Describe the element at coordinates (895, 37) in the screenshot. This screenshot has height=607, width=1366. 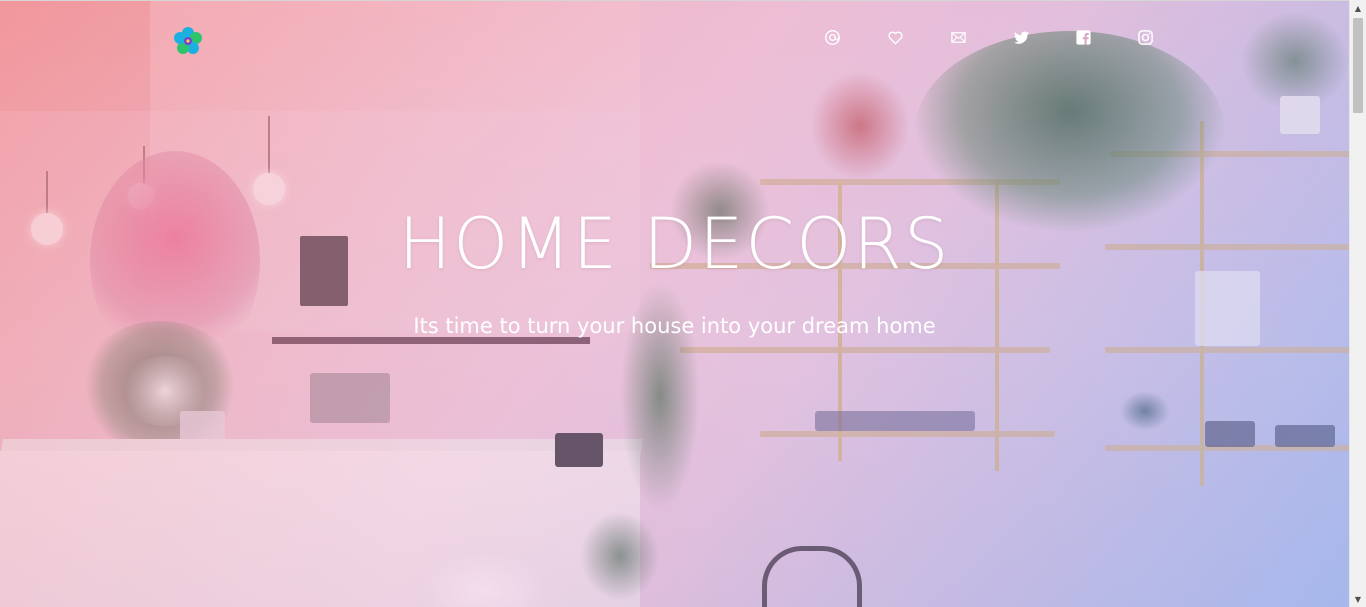
I see `heart-icon` at that location.